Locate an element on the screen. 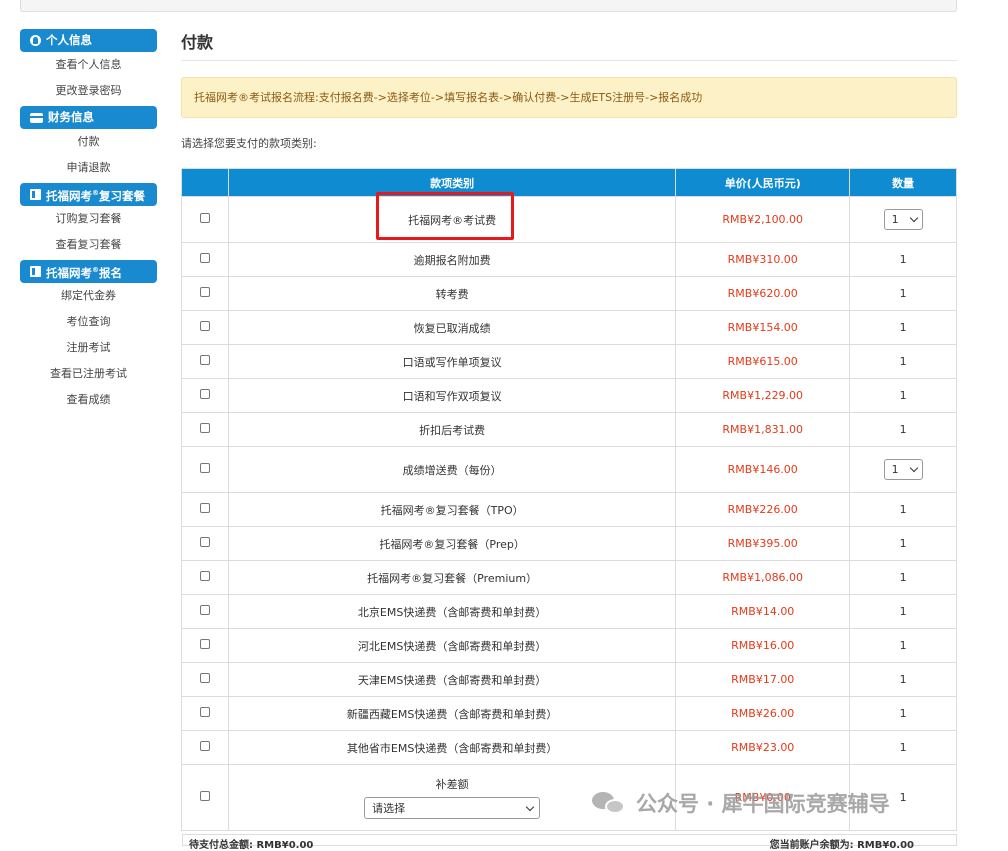  row-category: 托福网考®考试费 is located at coordinates (452, 217).